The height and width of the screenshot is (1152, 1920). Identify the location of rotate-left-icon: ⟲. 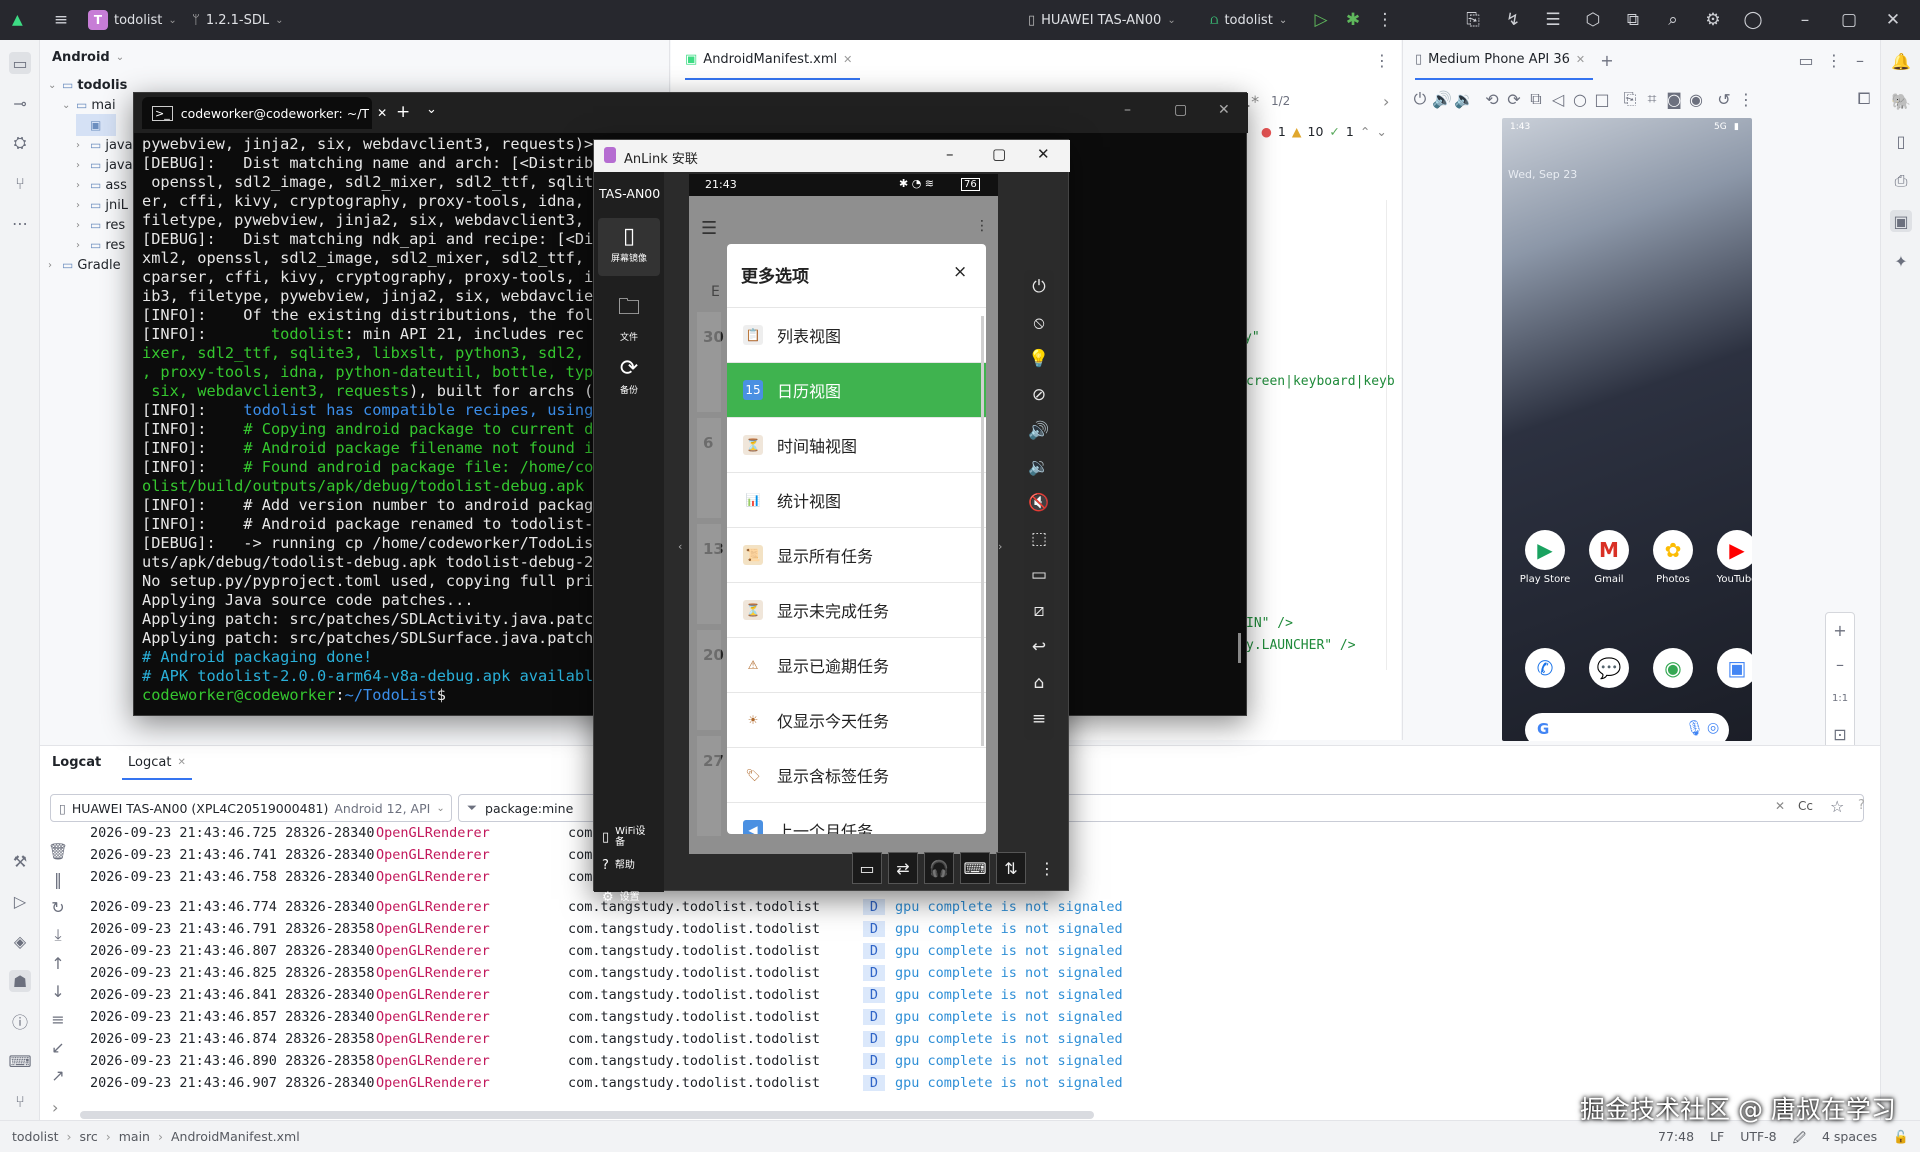
(1492, 99).